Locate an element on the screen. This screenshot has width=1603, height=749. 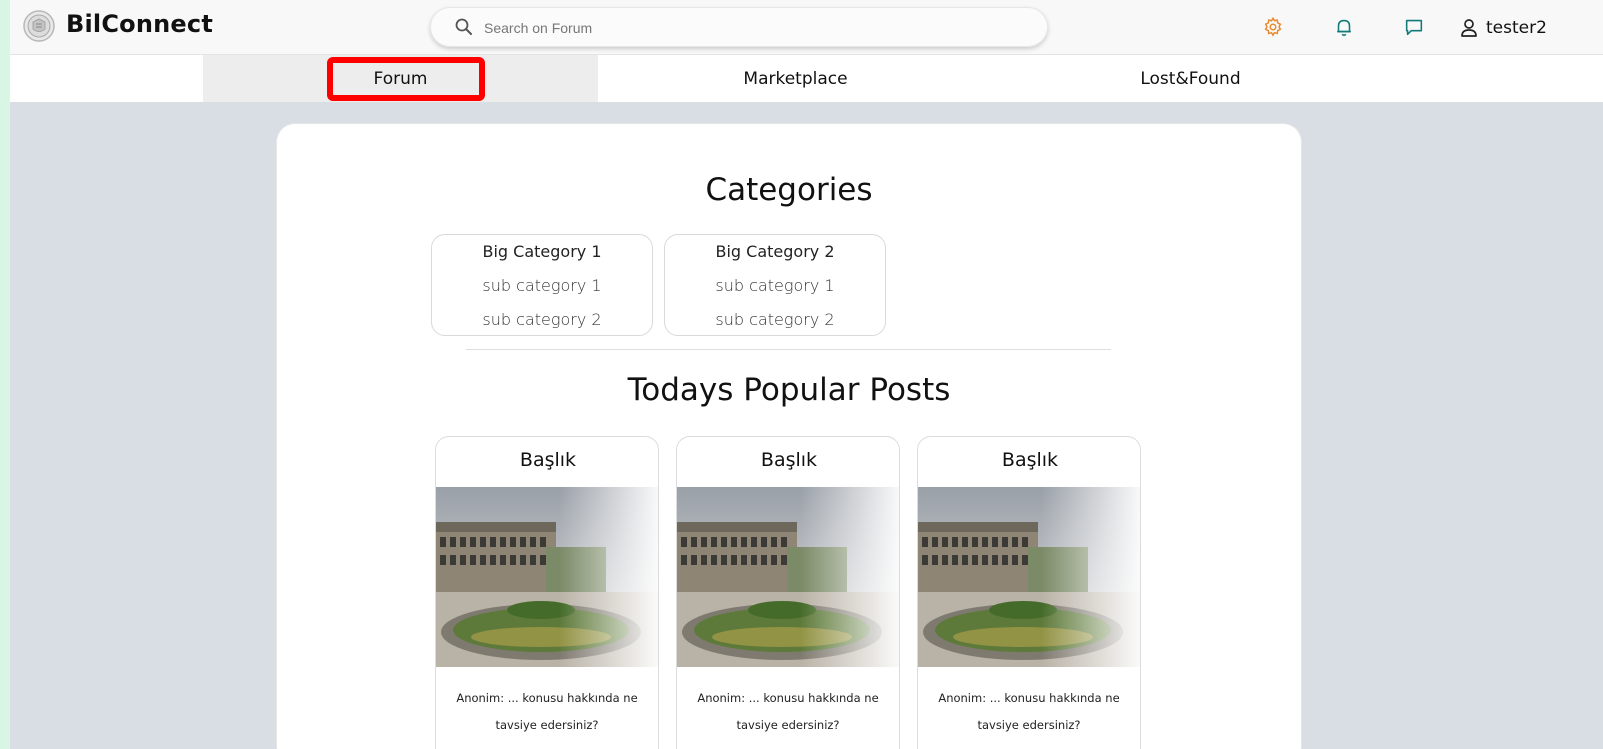
search-input is located at coordinates (744, 28).